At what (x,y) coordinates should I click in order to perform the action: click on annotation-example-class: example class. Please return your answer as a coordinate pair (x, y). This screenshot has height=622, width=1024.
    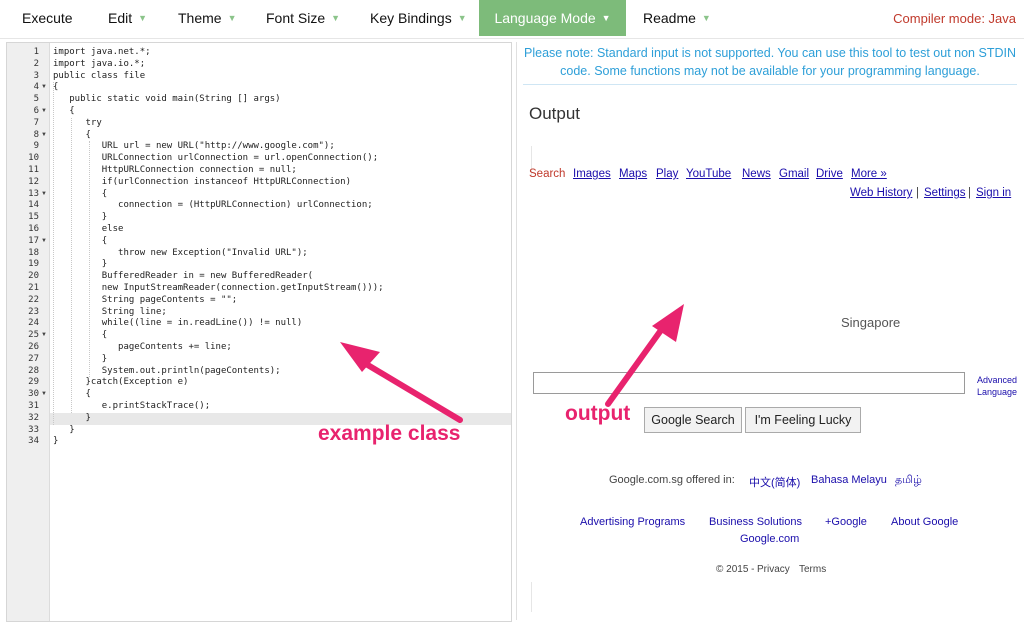
    Looking at the image, I should click on (389, 433).